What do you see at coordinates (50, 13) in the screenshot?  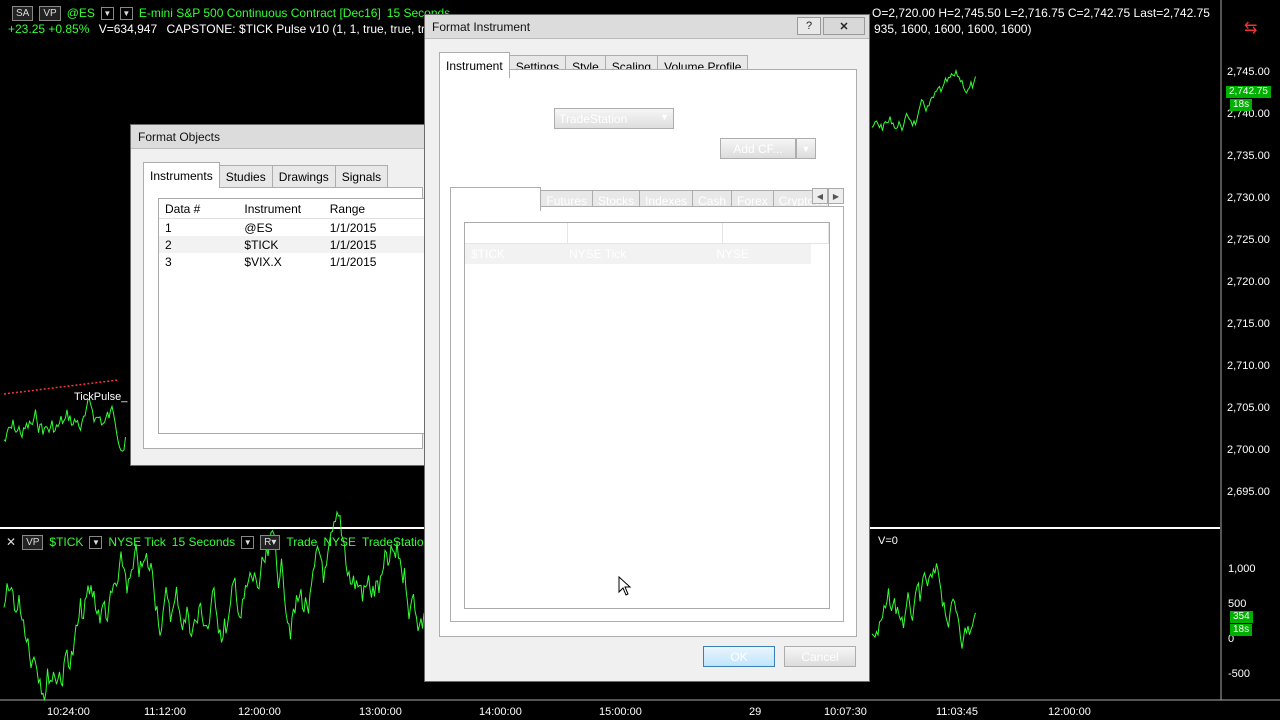 I see `volume-profile-button: VP` at bounding box center [50, 13].